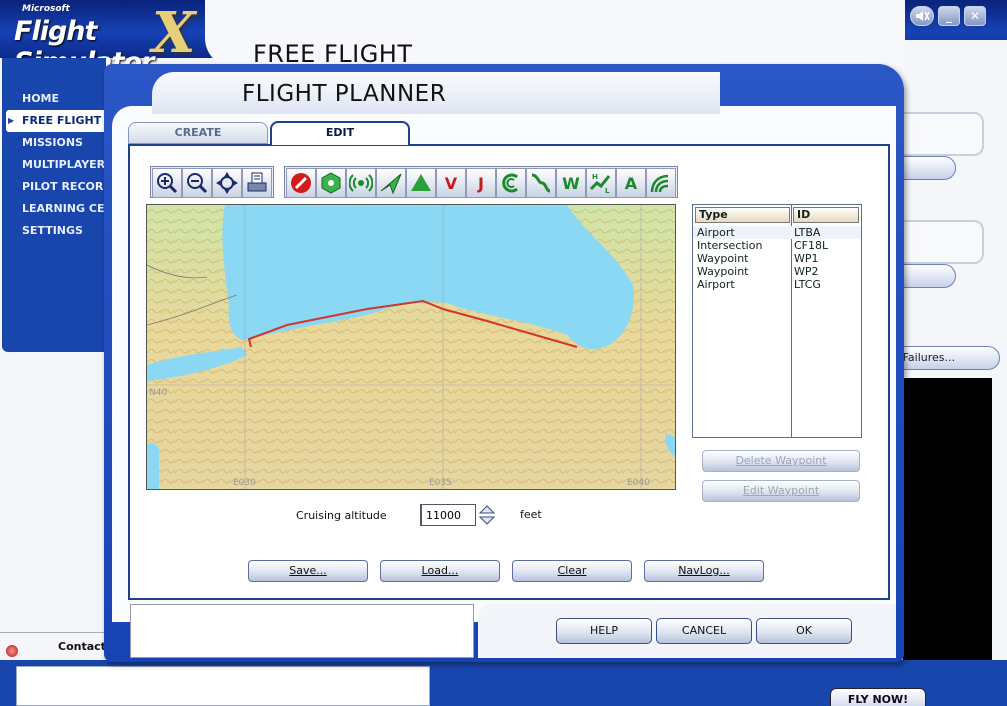 The image size is (1007, 706). I want to click on ils-icon, so click(511, 183).